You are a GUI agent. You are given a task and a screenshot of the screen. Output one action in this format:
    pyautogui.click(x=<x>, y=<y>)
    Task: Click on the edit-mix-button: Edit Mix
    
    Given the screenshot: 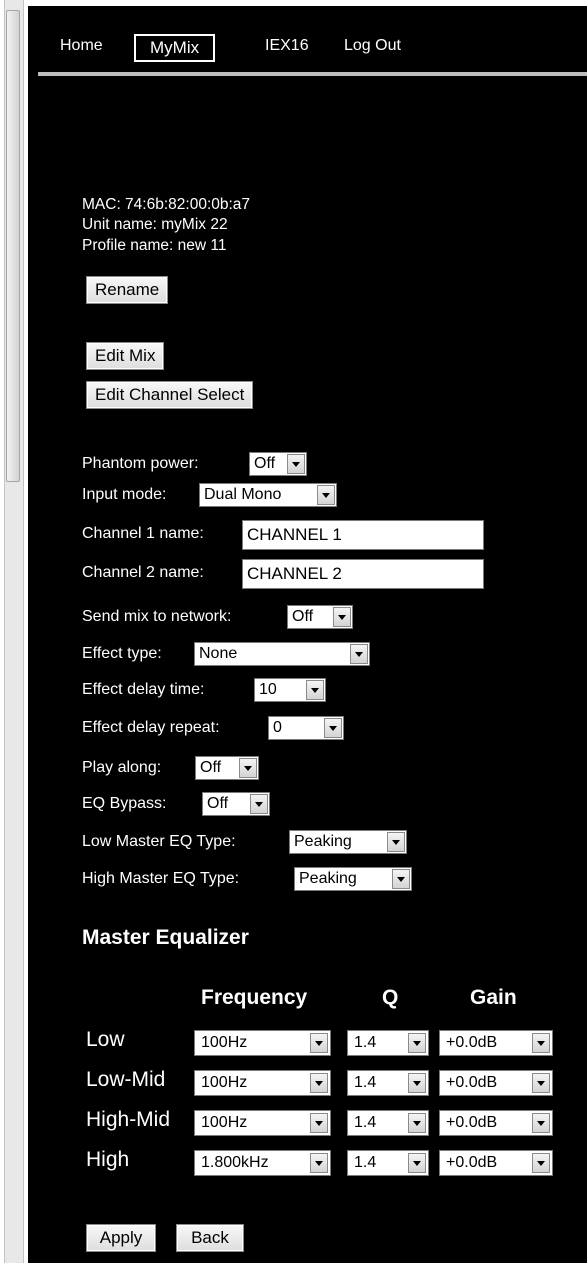 What is the action you would take?
    pyautogui.click(x=125, y=356)
    